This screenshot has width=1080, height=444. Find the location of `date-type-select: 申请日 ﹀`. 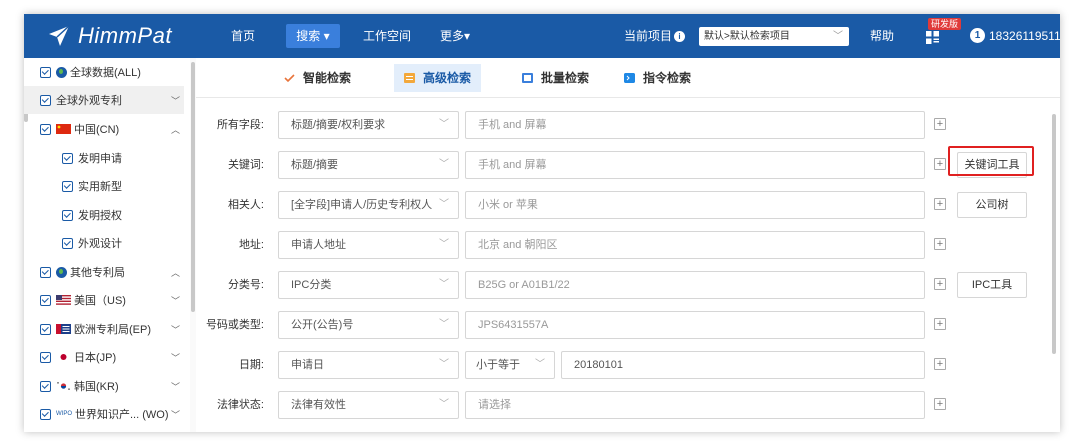

date-type-select: 申请日 ﹀ is located at coordinates (368, 365).